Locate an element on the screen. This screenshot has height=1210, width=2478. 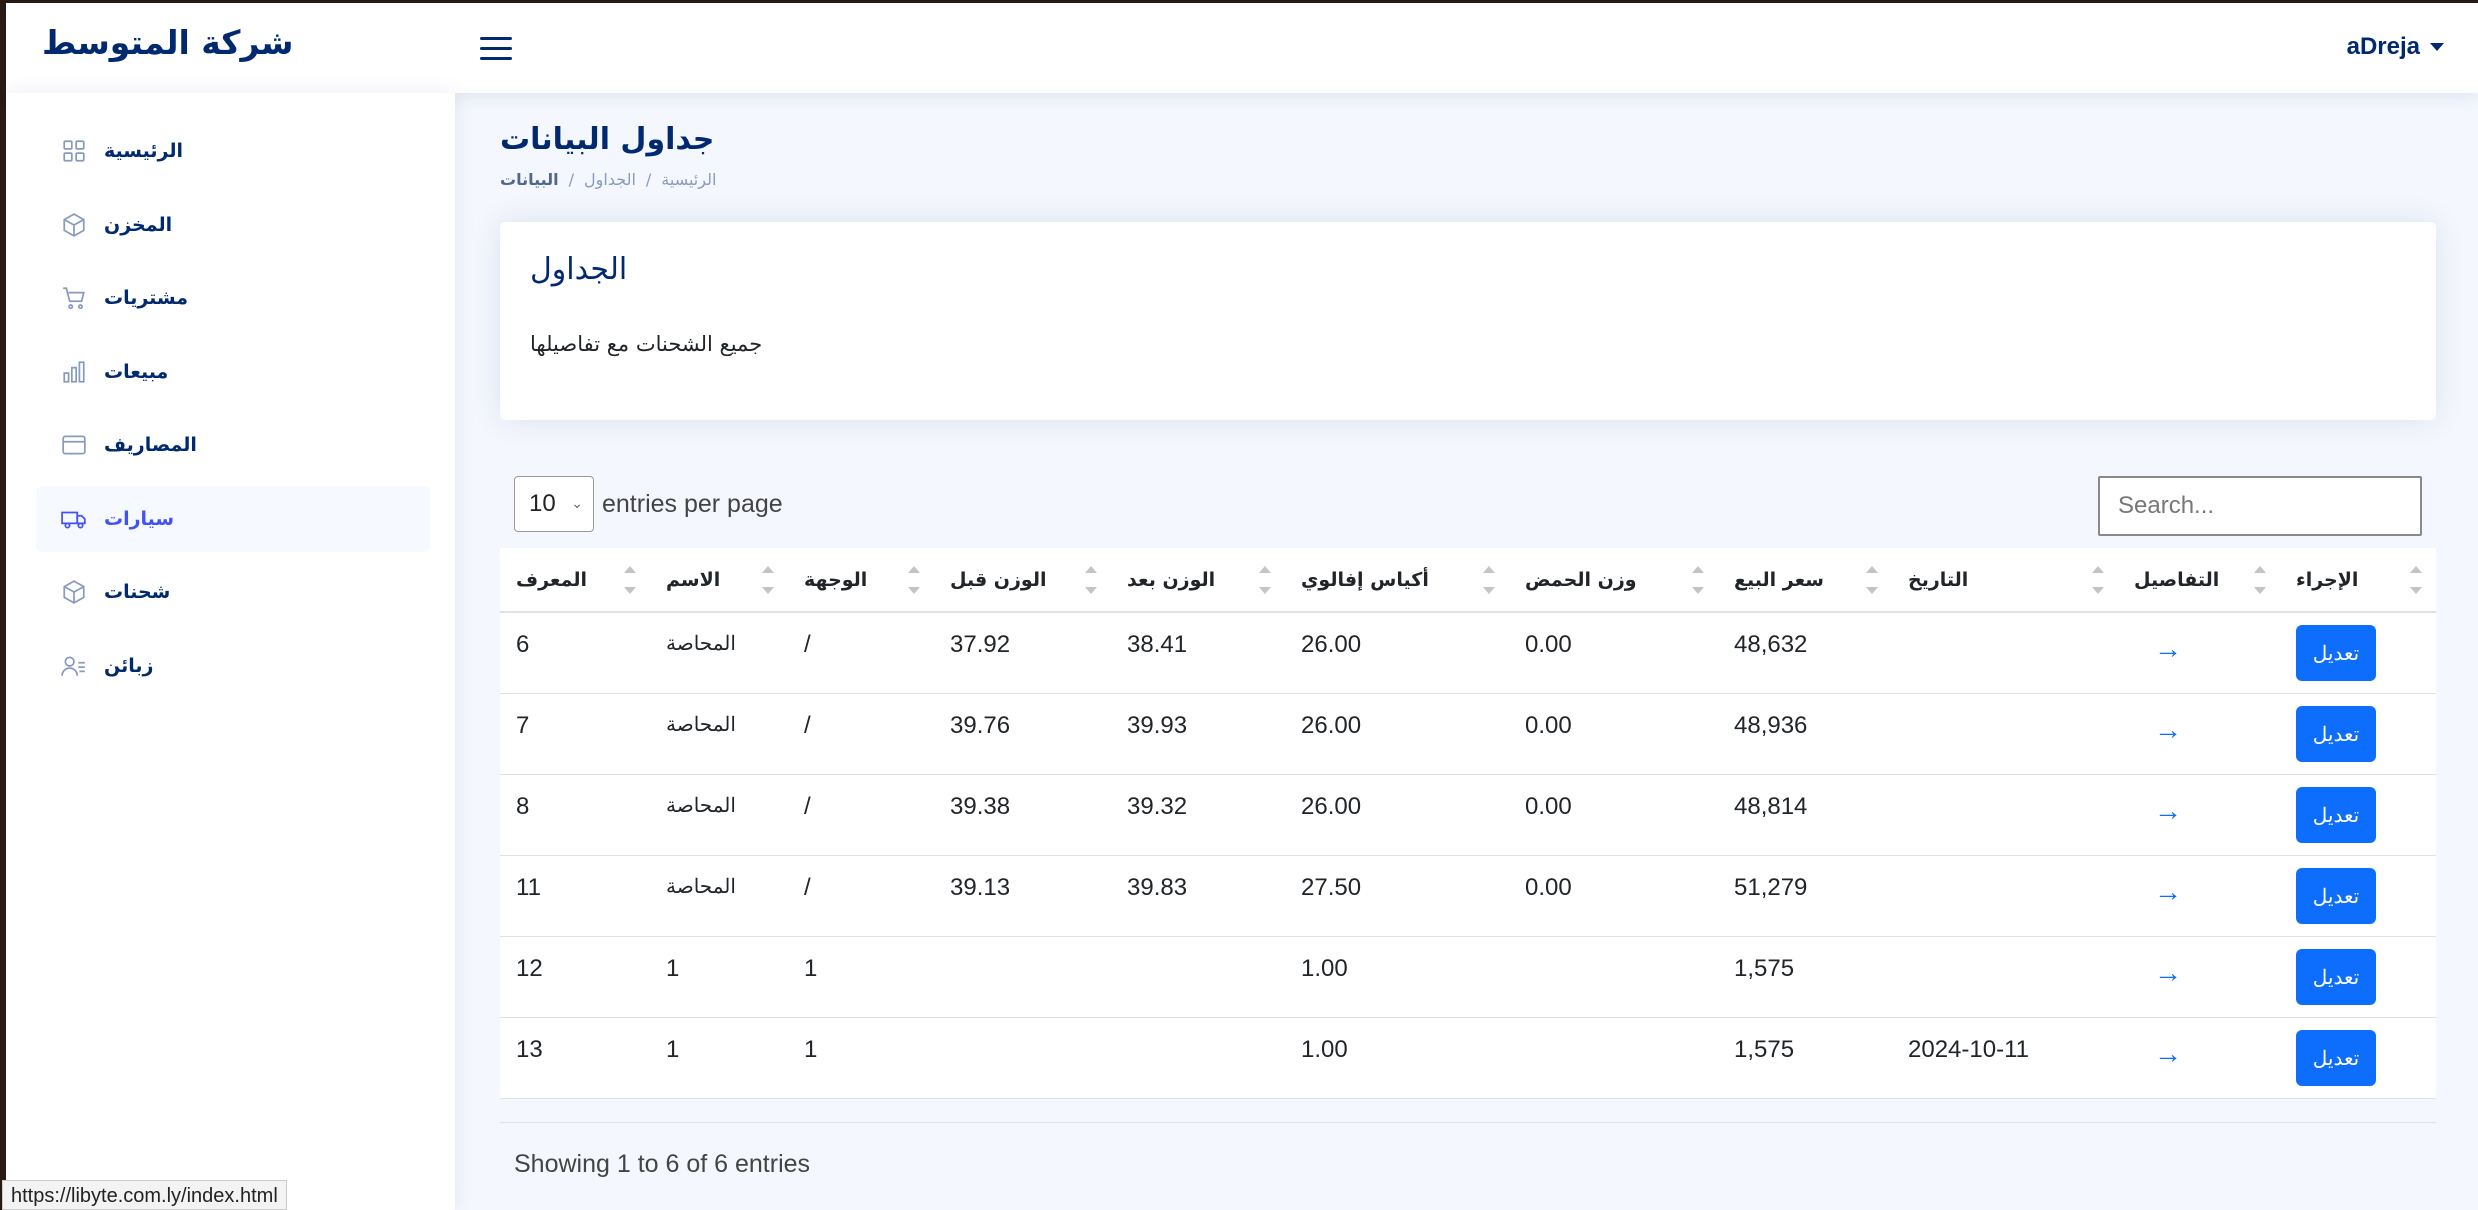
cell-weight-before: 39.13 is located at coordinates (1022, 896).